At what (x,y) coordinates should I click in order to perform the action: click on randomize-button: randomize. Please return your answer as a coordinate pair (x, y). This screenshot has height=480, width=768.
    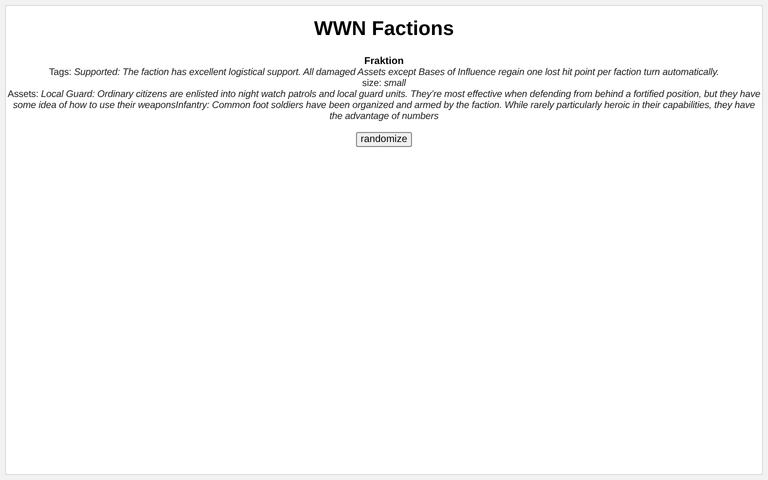
    Looking at the image, I should click on (384, 139).